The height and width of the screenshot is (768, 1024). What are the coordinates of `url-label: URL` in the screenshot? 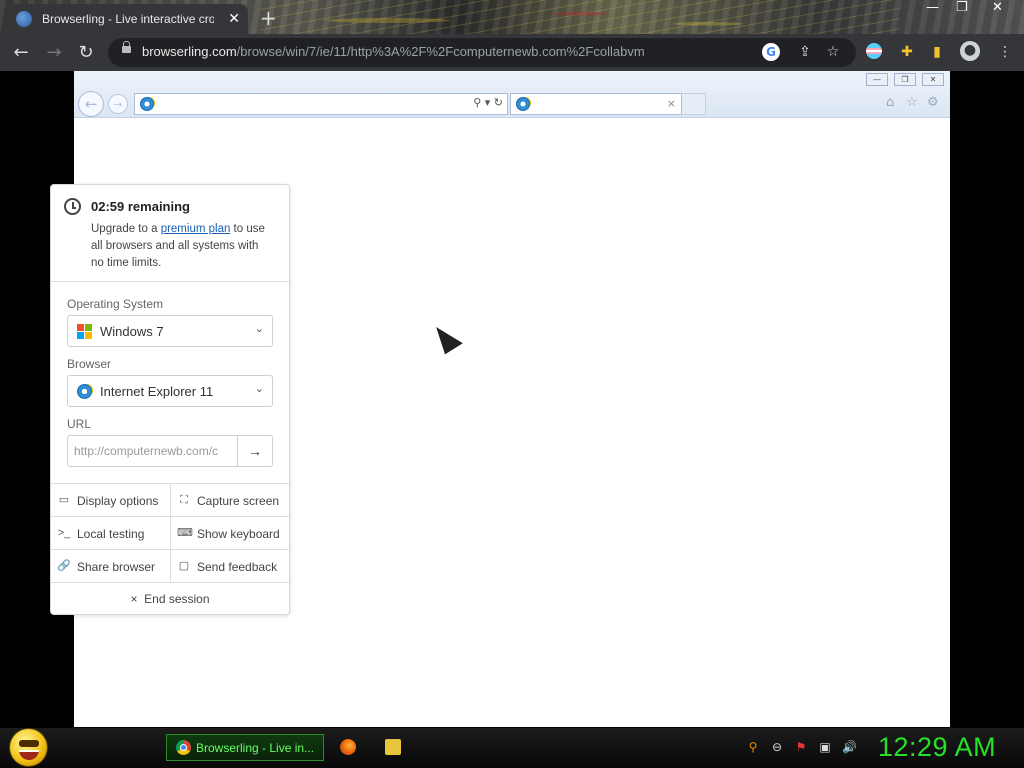 It's located at (79, 424).